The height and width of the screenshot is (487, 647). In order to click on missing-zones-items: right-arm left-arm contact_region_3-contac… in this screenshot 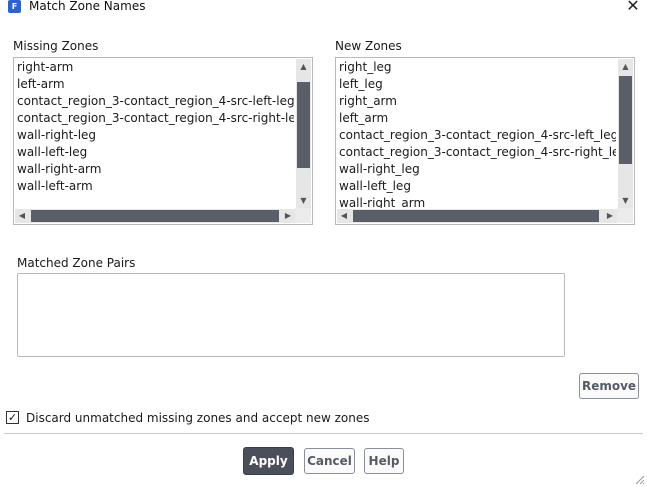, I will do `click(155, 133)`.